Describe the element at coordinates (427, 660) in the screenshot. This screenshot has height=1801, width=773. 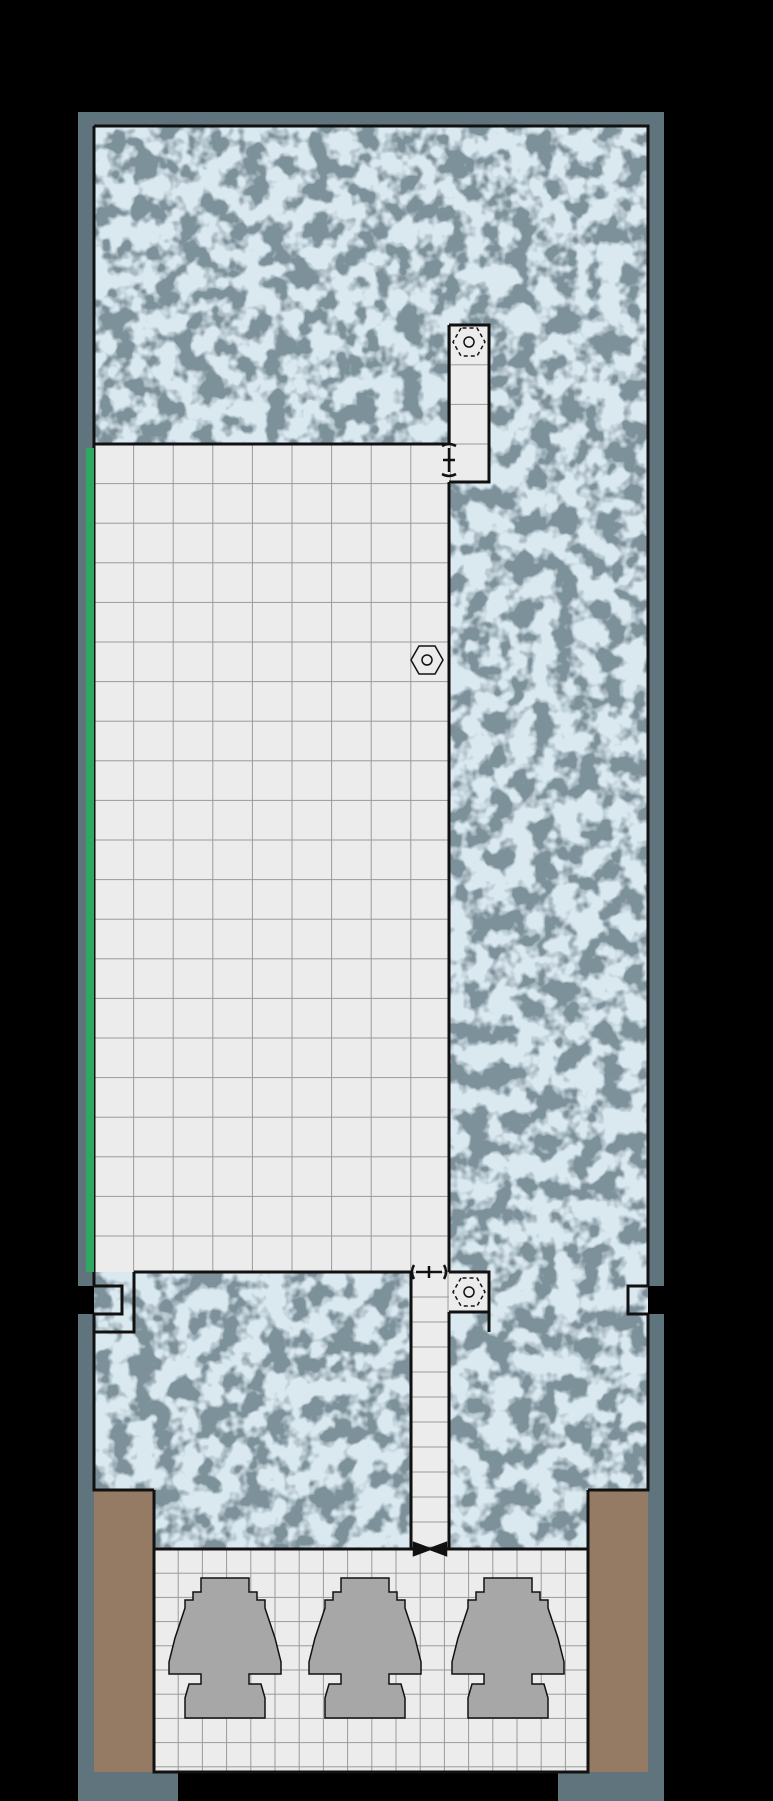
I see `hex-marker-hall` at that location.